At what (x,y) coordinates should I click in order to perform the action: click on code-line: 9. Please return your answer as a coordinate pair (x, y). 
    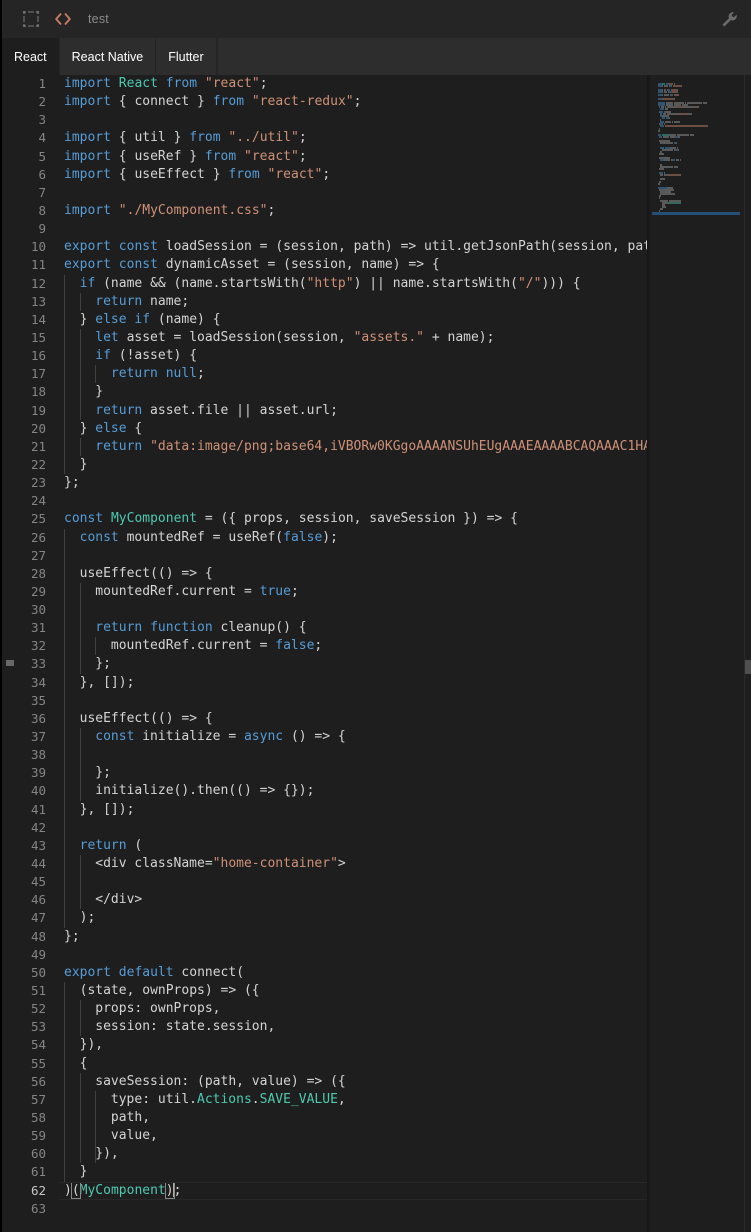
    Looking at the image, I should click on (324, 229).